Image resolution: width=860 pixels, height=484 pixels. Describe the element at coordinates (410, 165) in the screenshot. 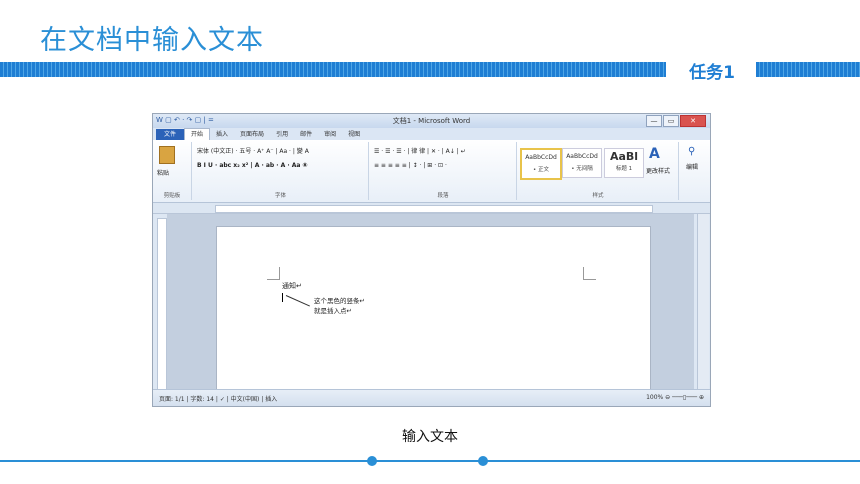

I see `paragraph-row-2: ≡ ≡ ≡ ≡ ≡ | ↕ · | ⊞ · ⊡ ·` at that location.